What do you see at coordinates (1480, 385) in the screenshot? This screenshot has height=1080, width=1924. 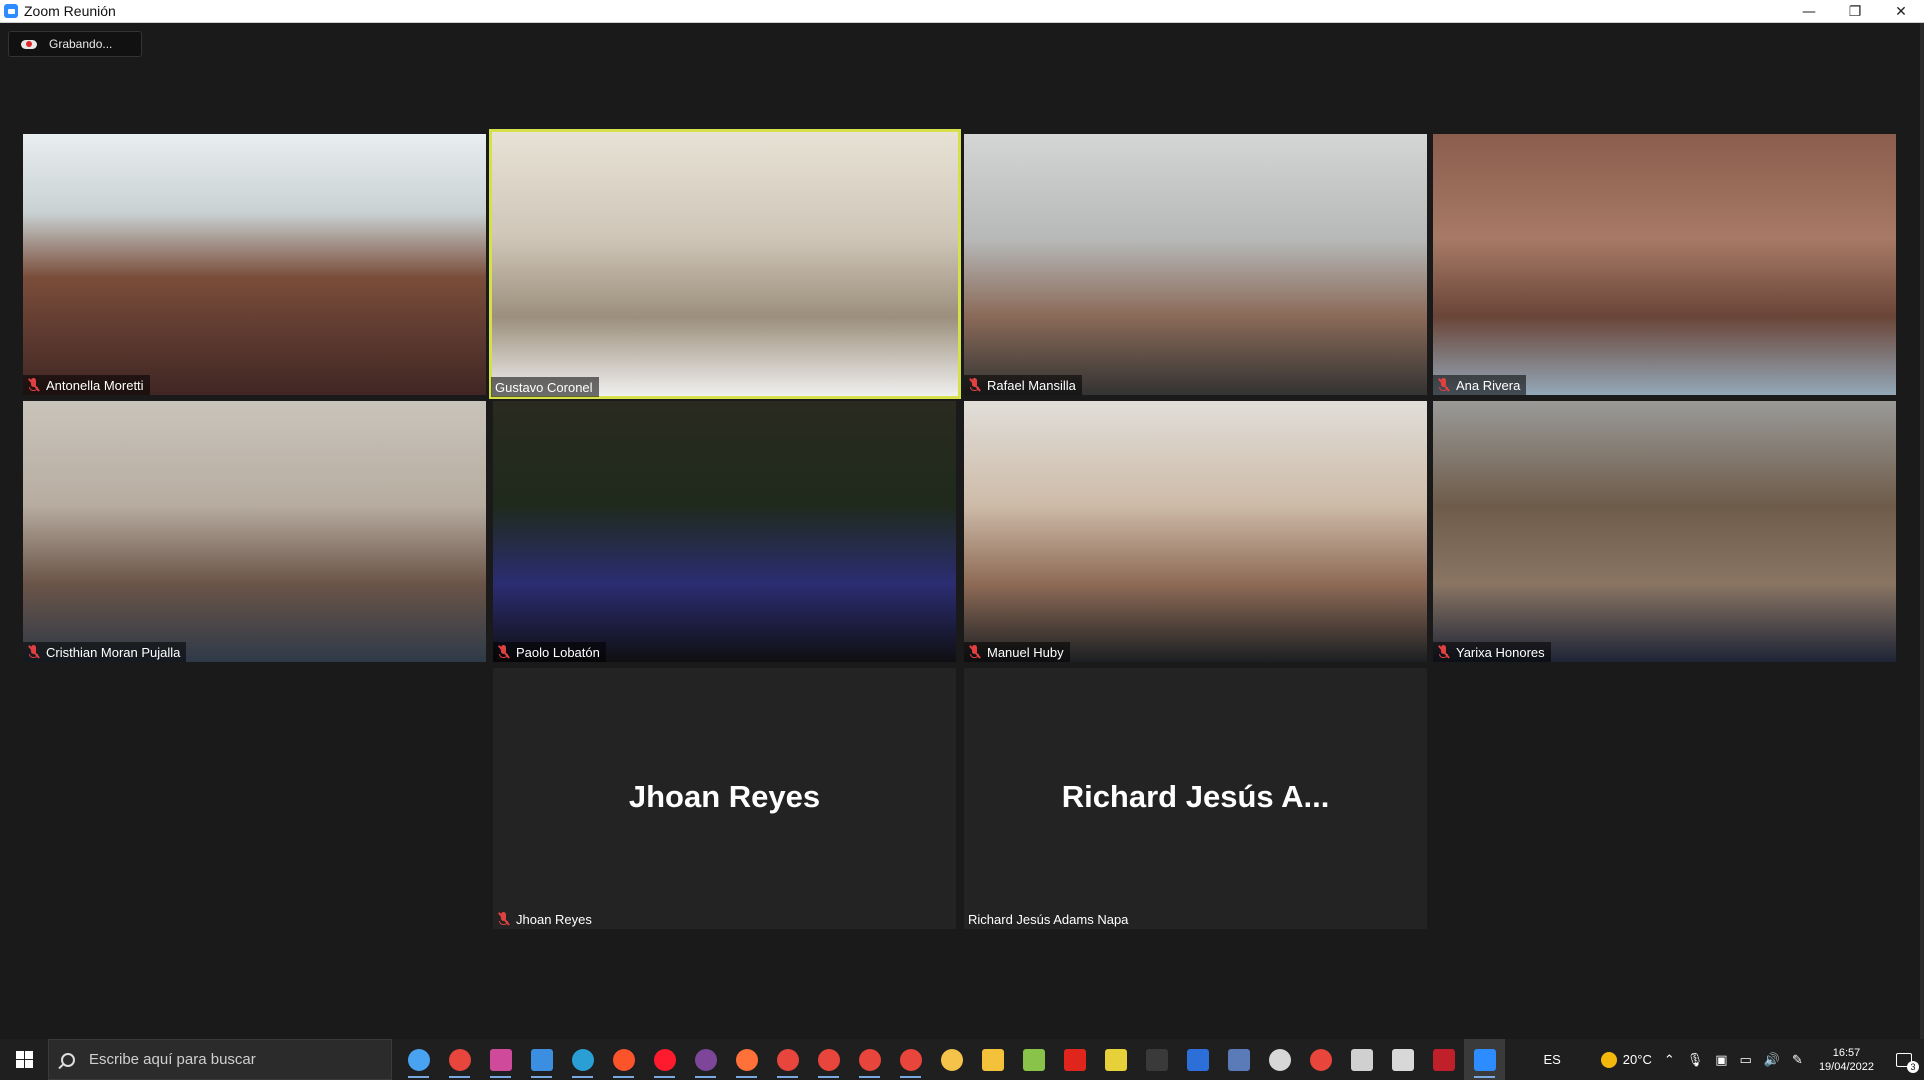 I see `participant-name-tag: Ana Rivera` at bounding box center [1480, 385].